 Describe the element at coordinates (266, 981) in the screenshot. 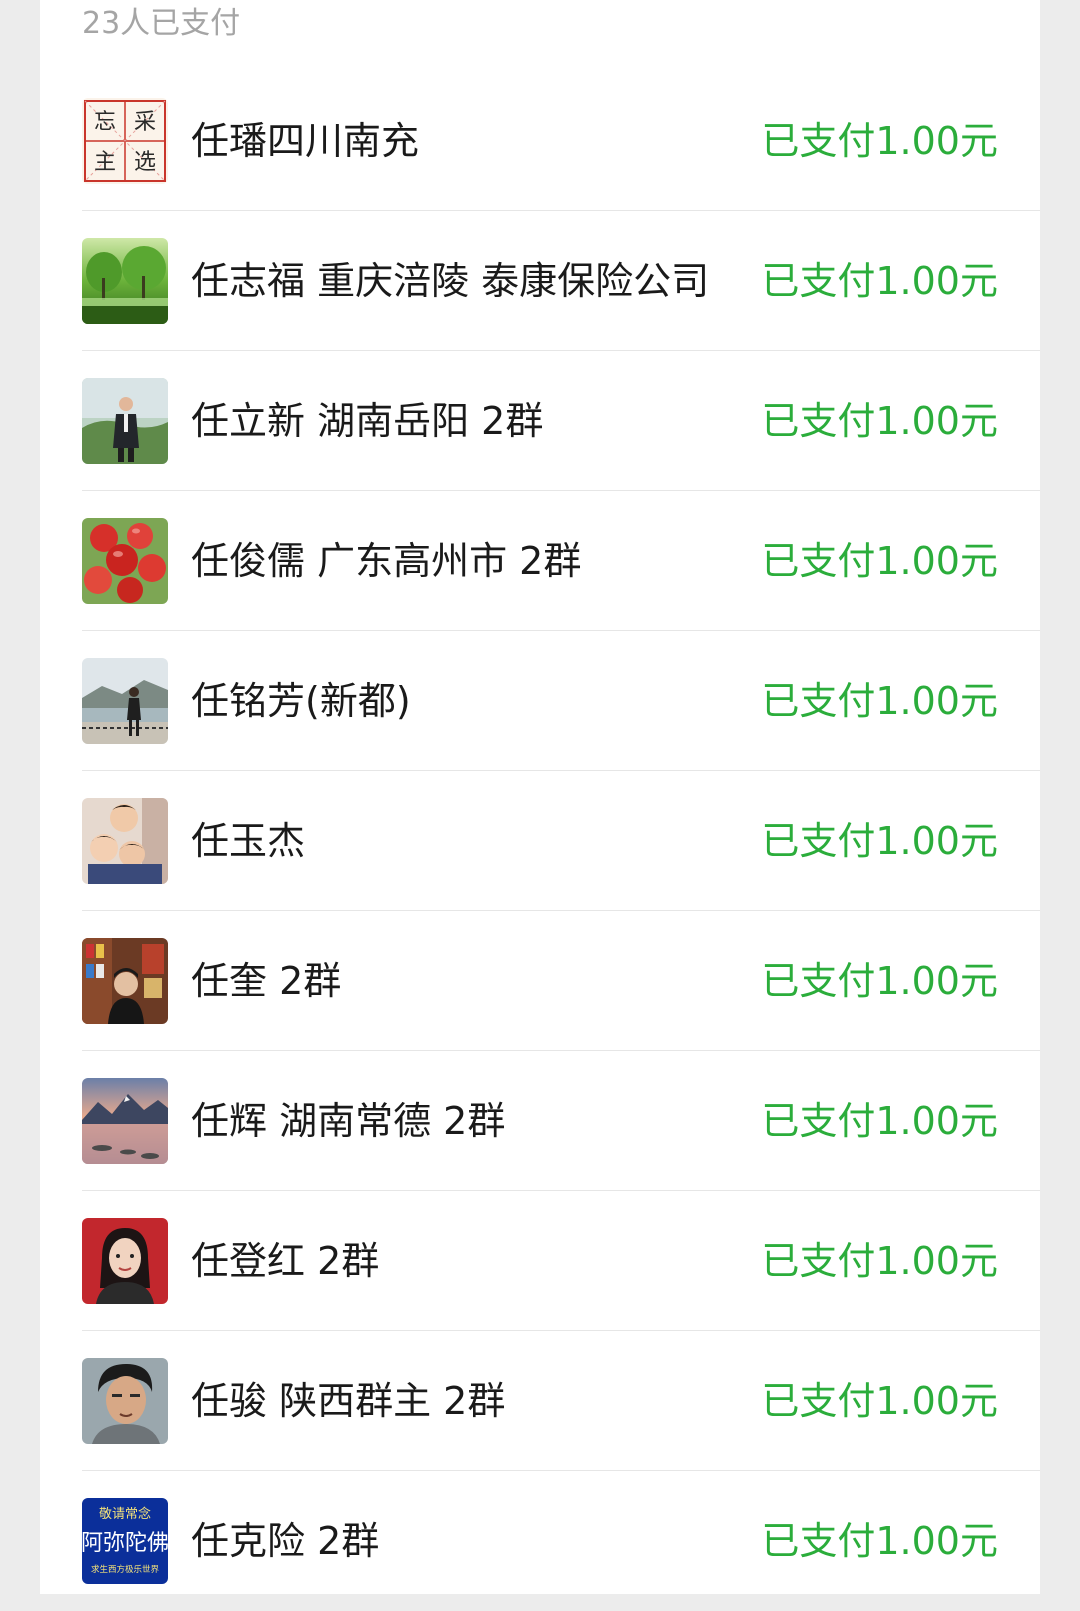

I see `payer-name: 任奎 2群` at that location.